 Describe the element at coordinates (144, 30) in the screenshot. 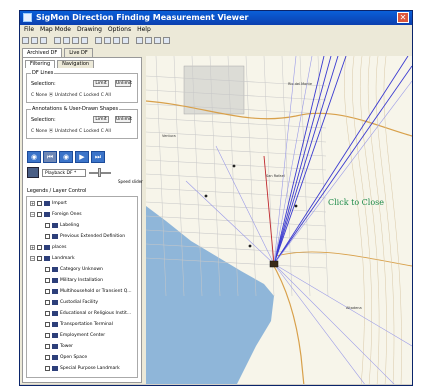

I see `menu-help: Help` at that location.